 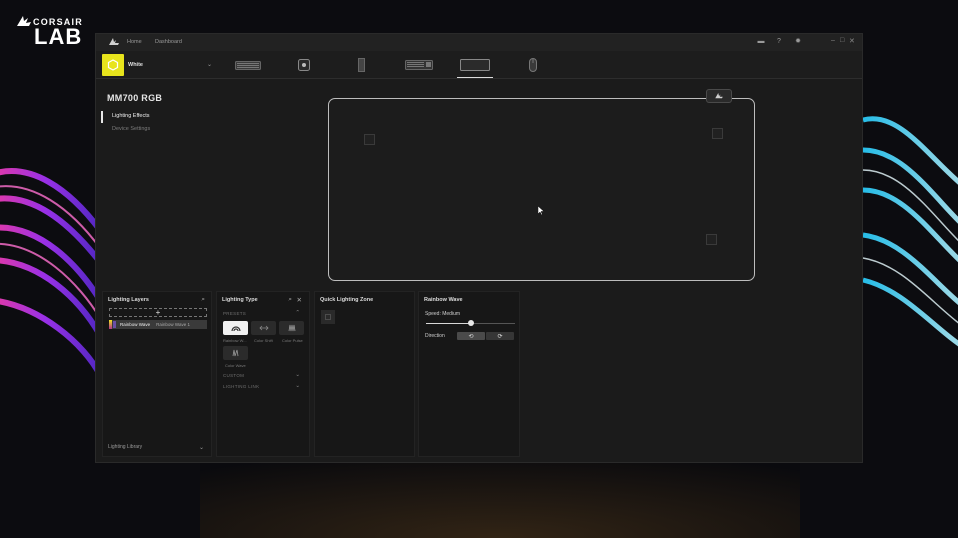 What do you see at coordinates (173, 324) in the screenshot?
I see `layer-subname: Rainbow Wave 1` at bounding box center [173, 324].